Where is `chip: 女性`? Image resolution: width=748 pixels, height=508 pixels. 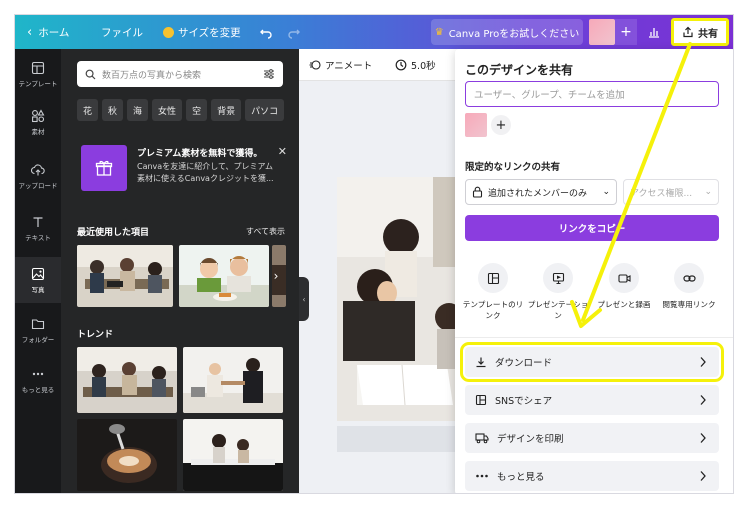
chip: 女性 is located at coordinates (167, 110).